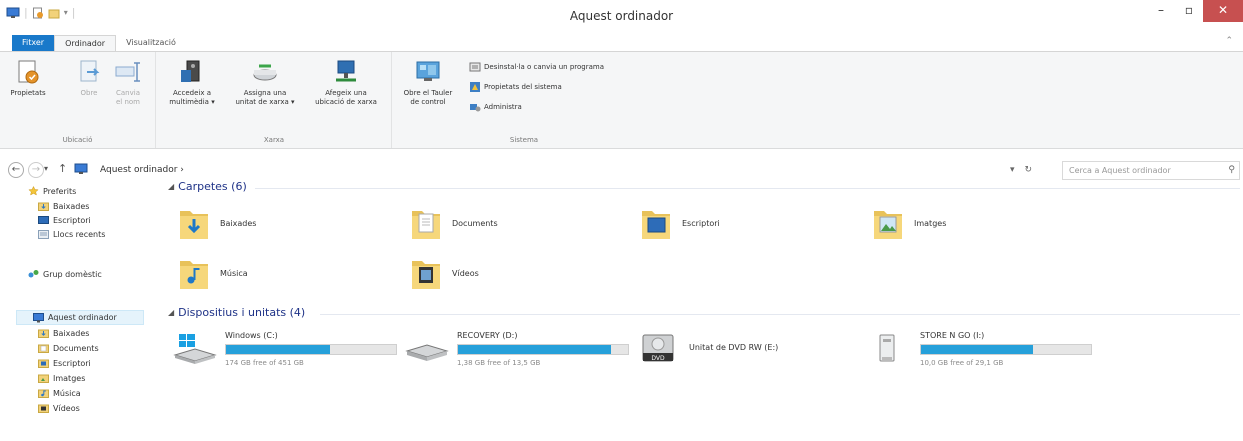  I want to click on folder-downloads: Baixades, so click(217, 223).